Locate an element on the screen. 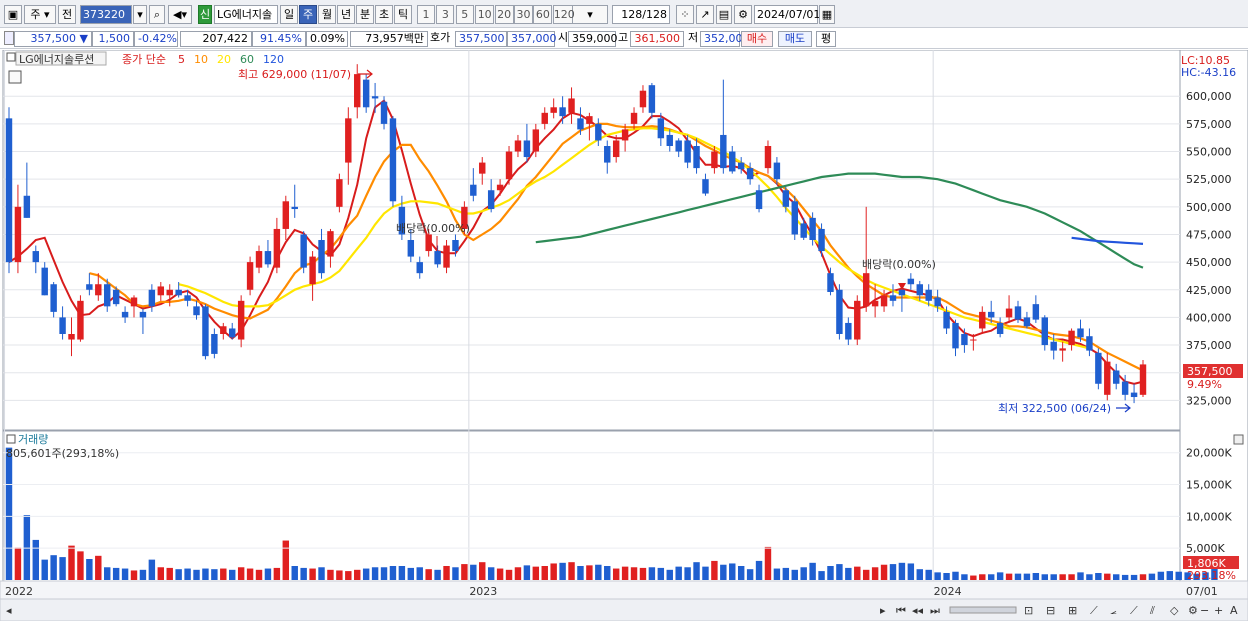 Image resolution: width=1248 pixels, height=621 pixels. zoom-out-icon: − is located at coordinates (1204, 610).